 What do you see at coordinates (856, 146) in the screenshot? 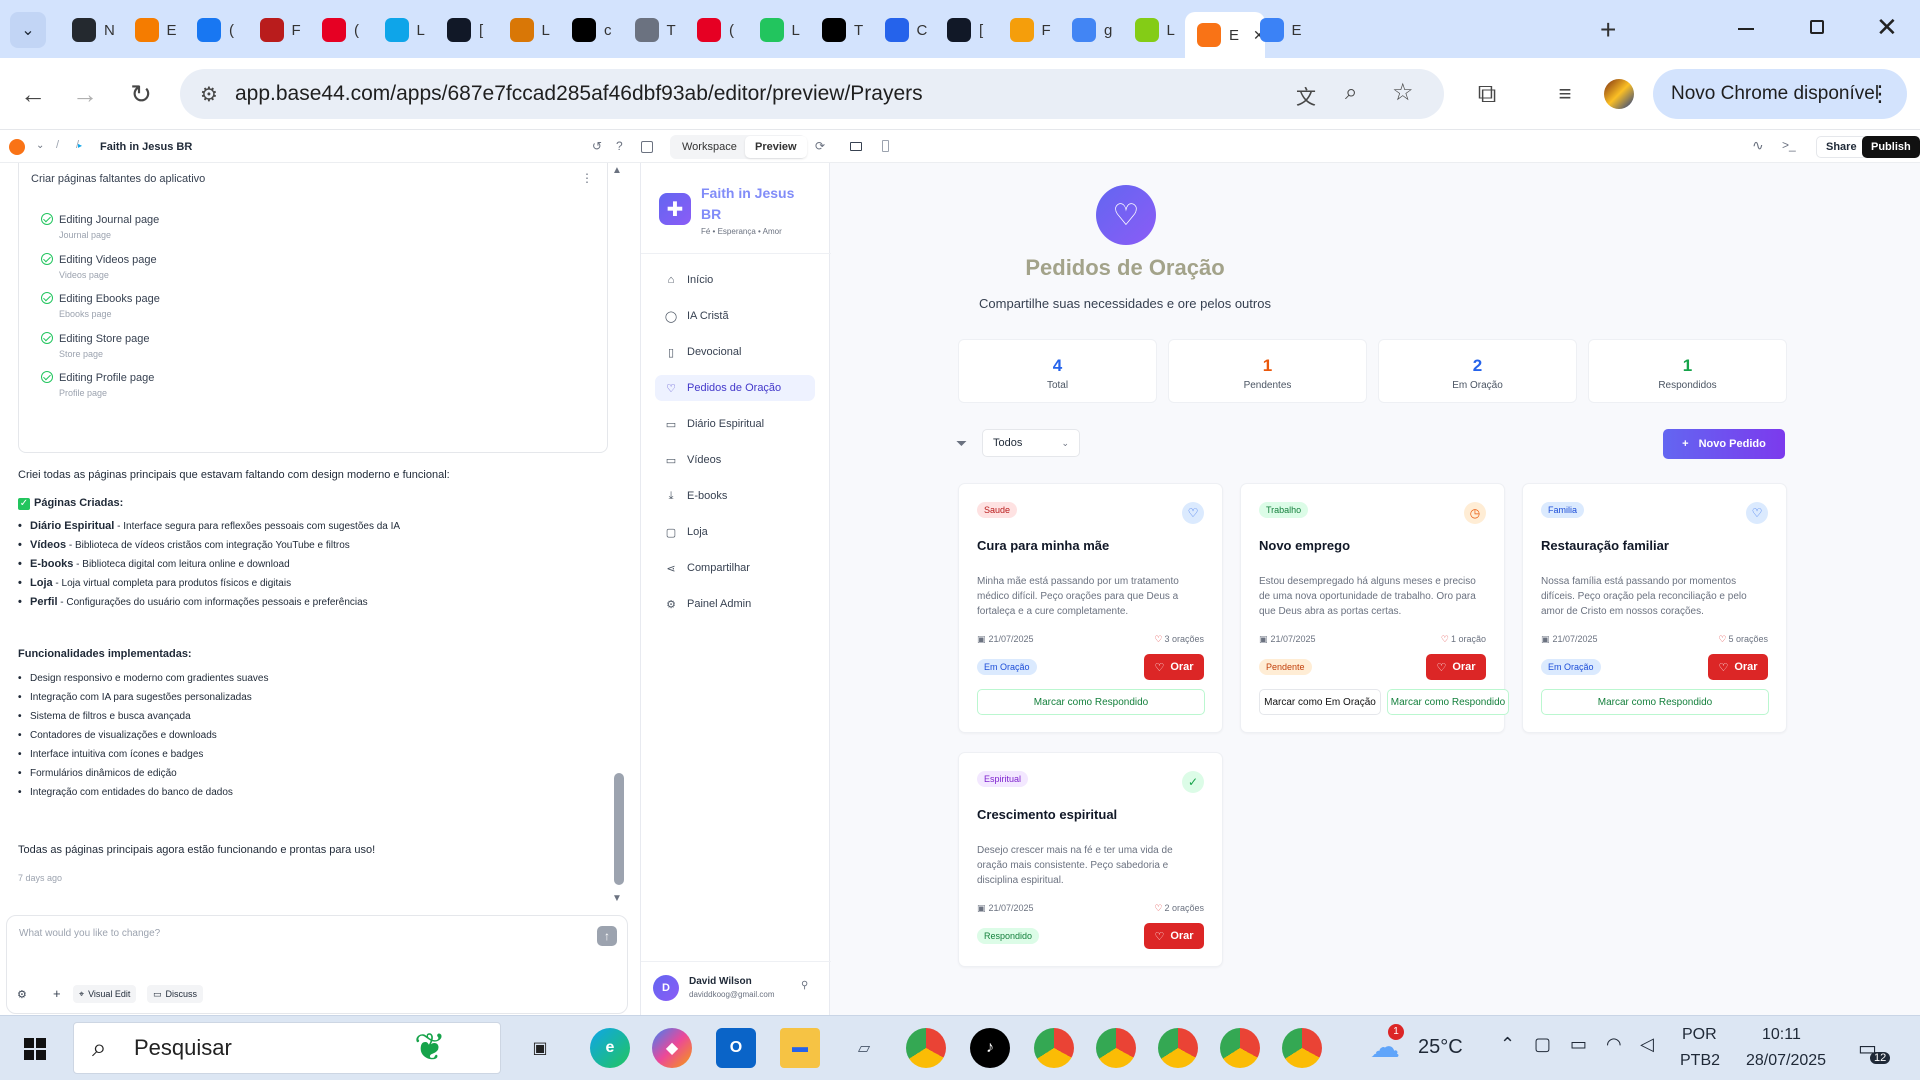
I see `desktop-view-icon` at bounding box center [856, 146].